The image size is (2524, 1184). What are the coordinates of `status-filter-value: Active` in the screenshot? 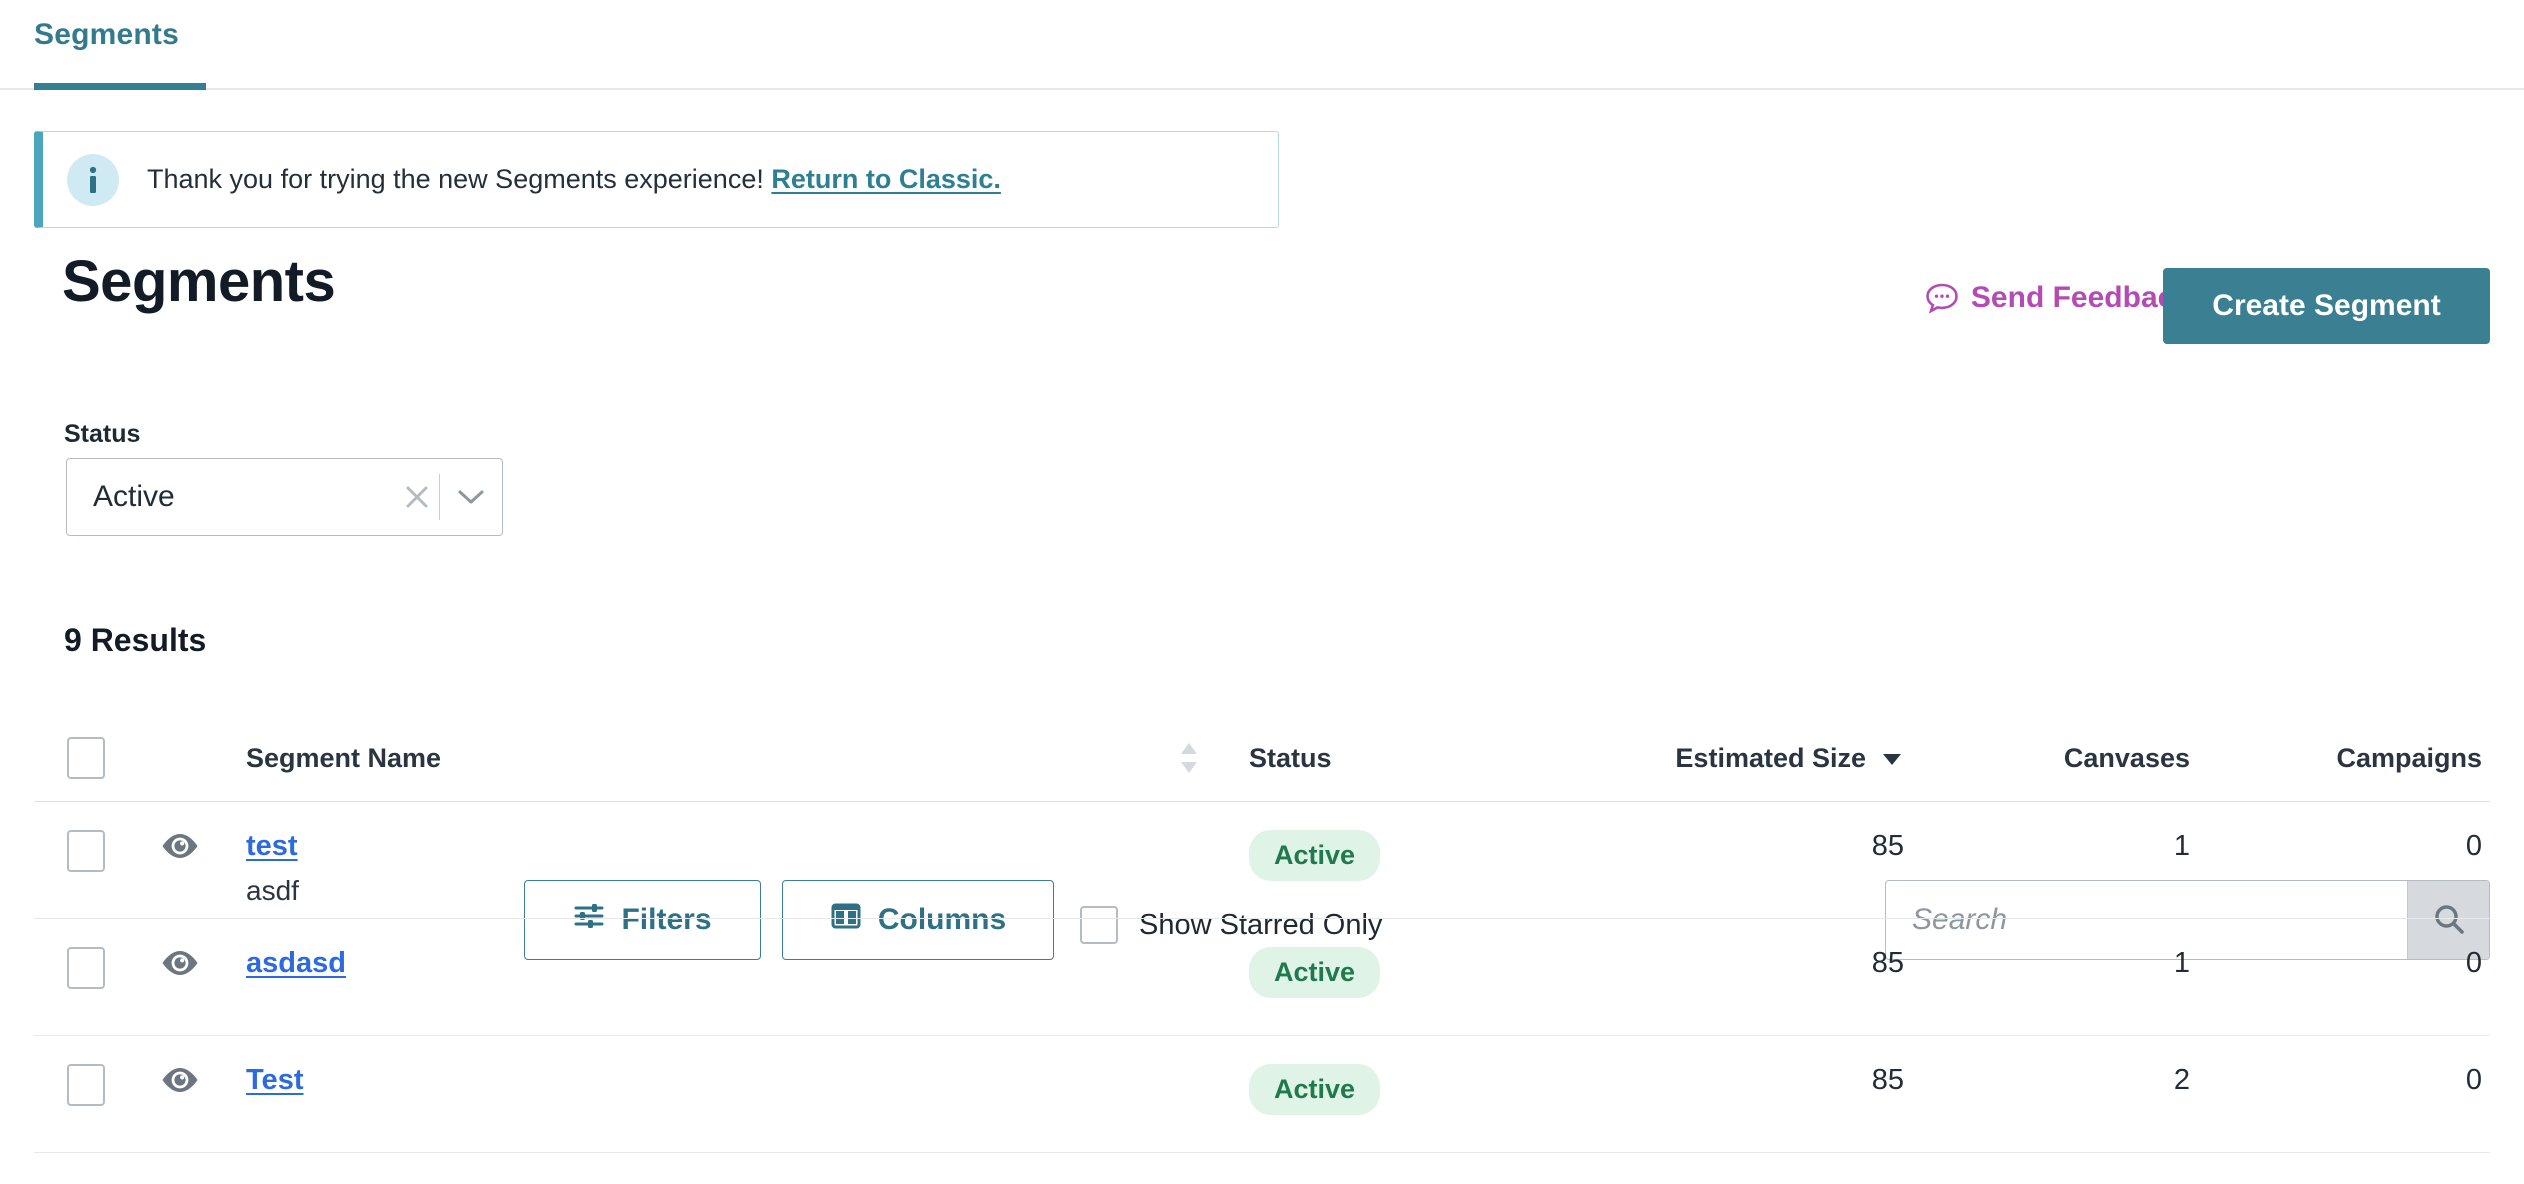 It's located at (134, 496).